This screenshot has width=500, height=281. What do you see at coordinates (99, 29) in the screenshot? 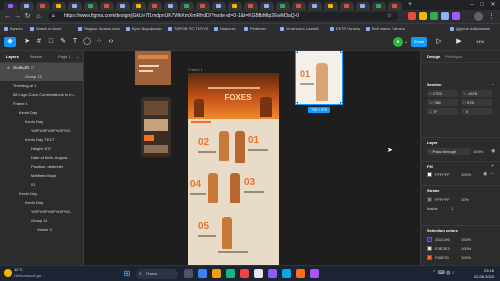
I see `bookmark: Яндекс Читать книг` at bounding box center [99, 29].